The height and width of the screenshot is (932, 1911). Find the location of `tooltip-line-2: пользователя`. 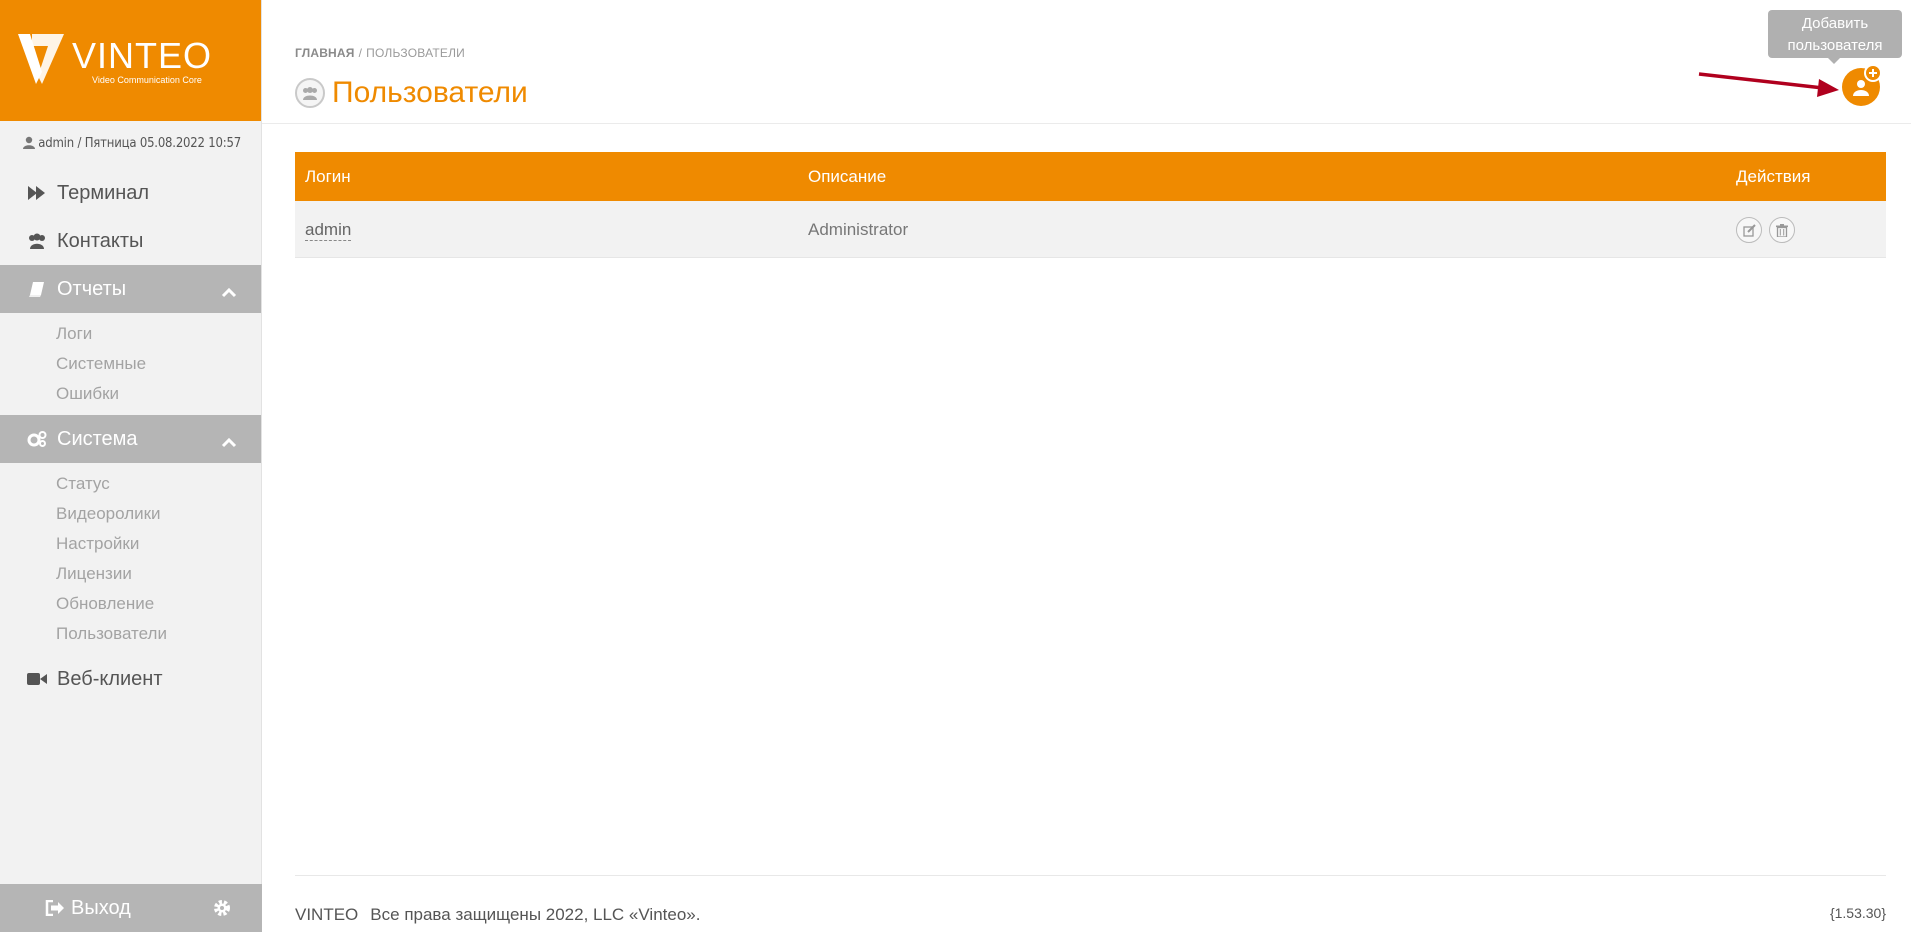

tooltip-line-2: пользователя is located at coordinates (1835, 45).